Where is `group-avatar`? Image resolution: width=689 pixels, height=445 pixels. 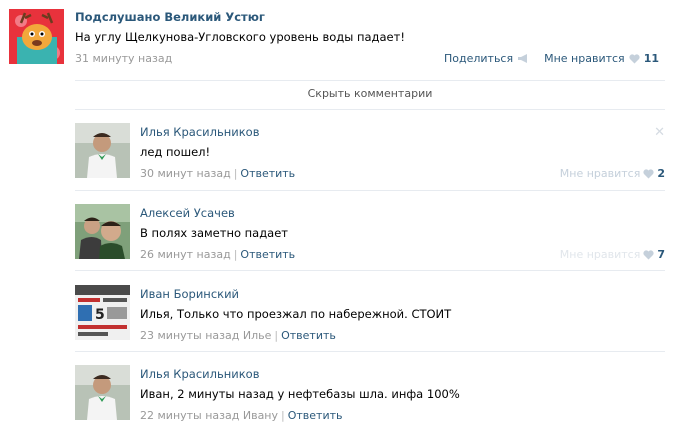 group-avatar is located at coordinates (36, 36).